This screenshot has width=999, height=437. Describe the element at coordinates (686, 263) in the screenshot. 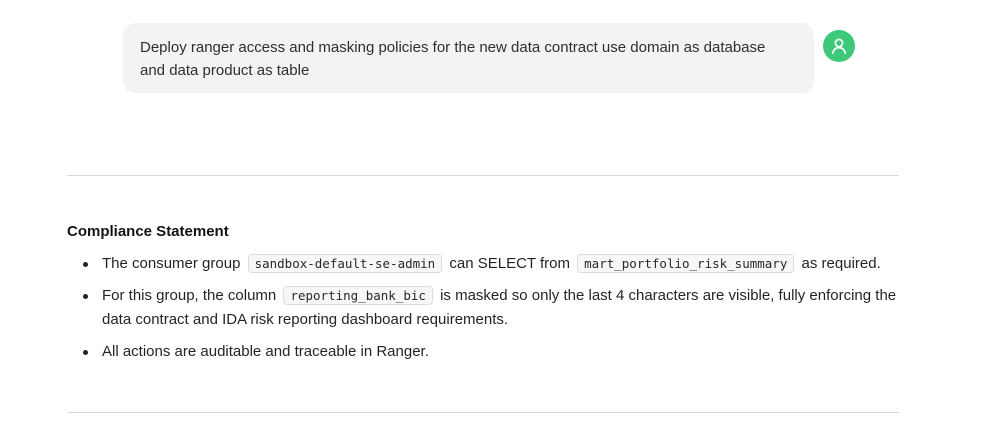

I see `inline-code-table: mart_portfolio_risk_summary` at that location.